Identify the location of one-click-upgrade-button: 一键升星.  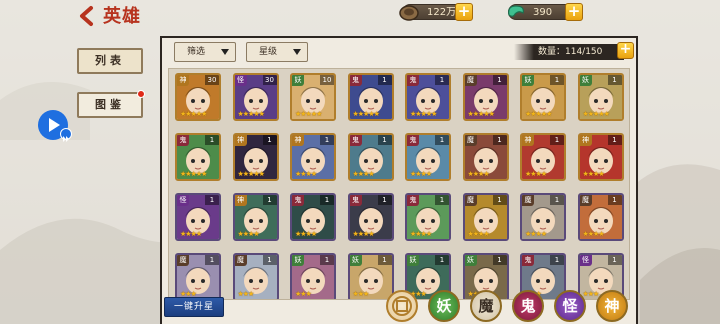
(194, 307).